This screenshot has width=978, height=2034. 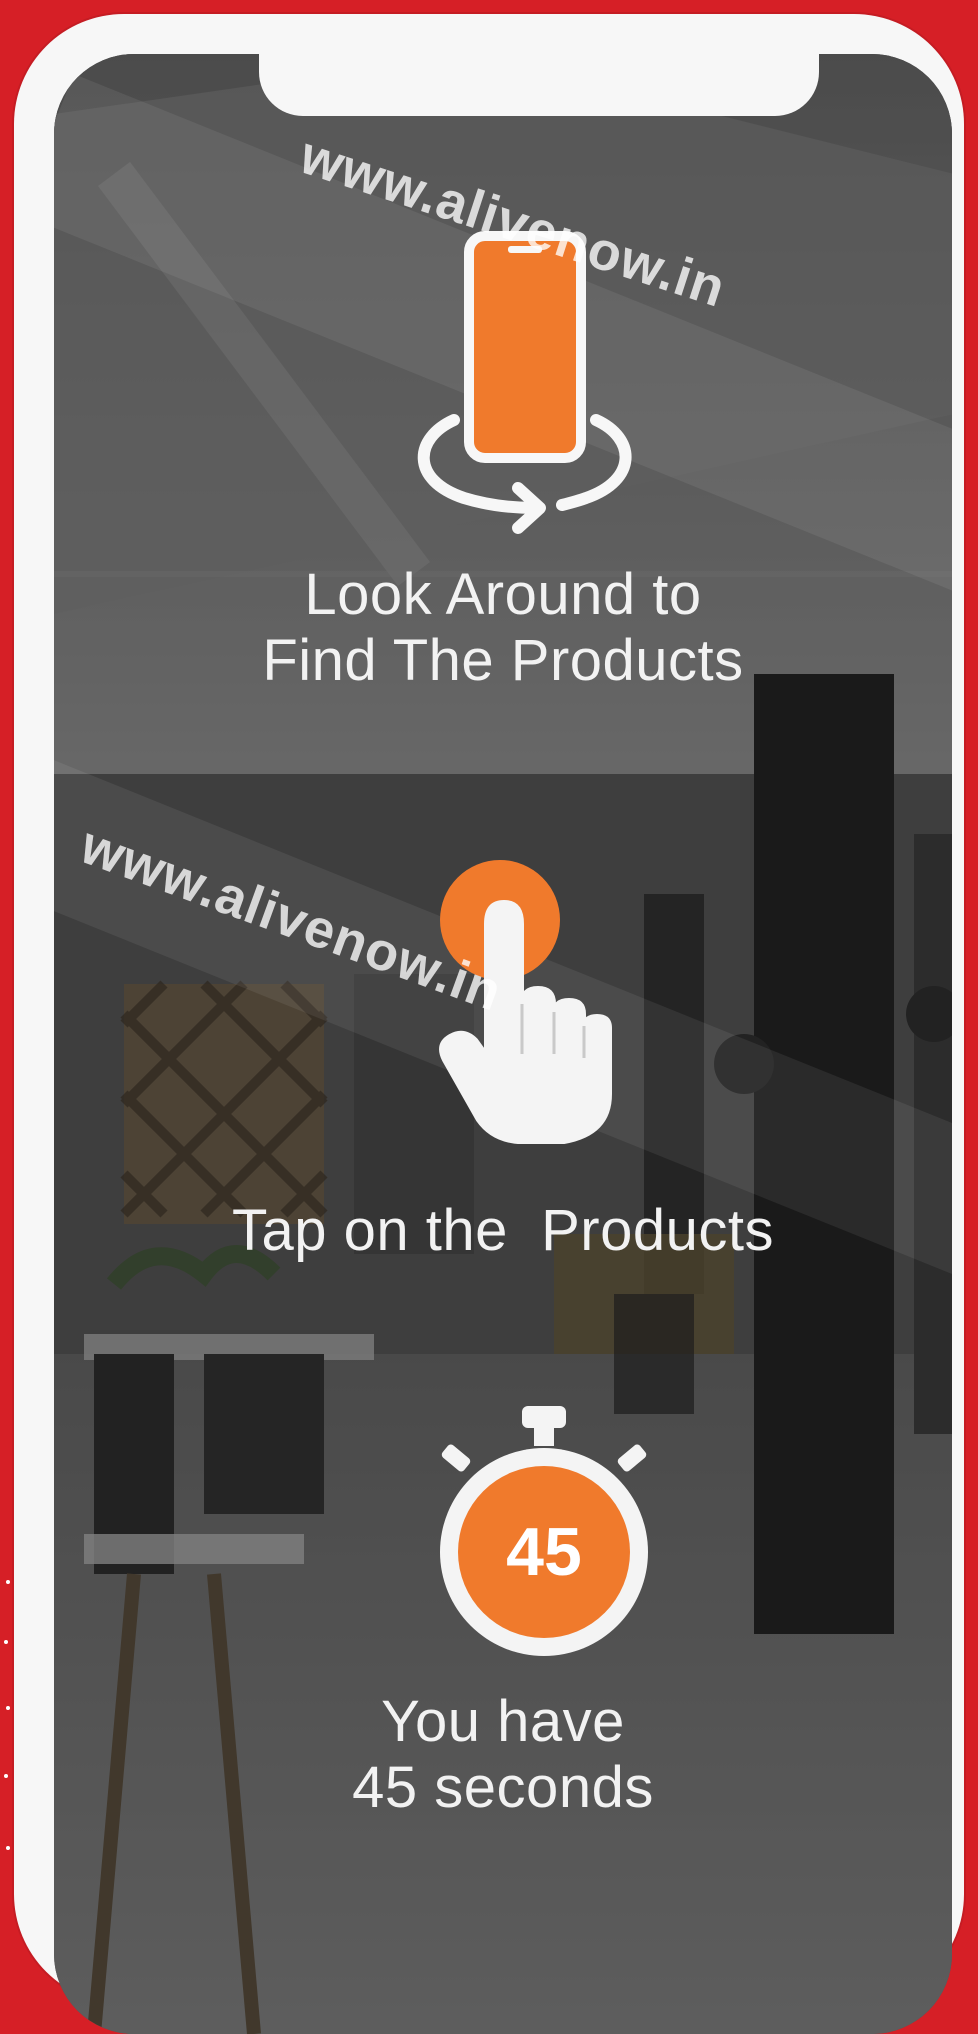 What do you see at coordinates (539, 85) in the screenshot?
I see `phone-notch` at bounding box center [539, 85].